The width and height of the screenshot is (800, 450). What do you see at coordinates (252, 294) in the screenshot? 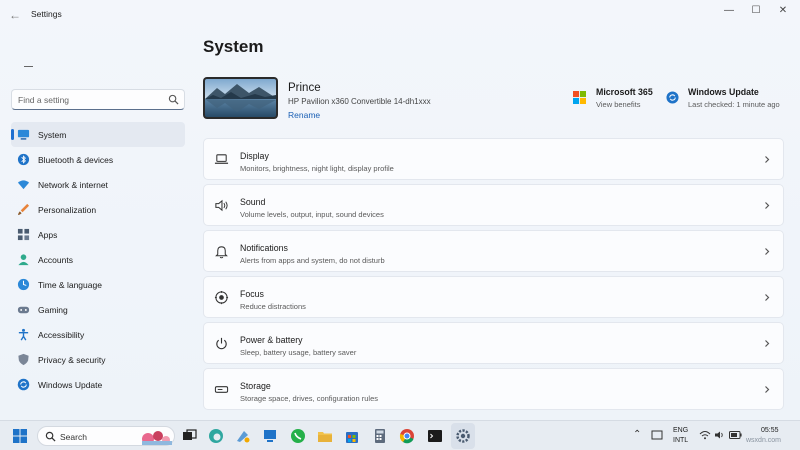
I see `card-title: Focus` at bounding box center [252, 294].